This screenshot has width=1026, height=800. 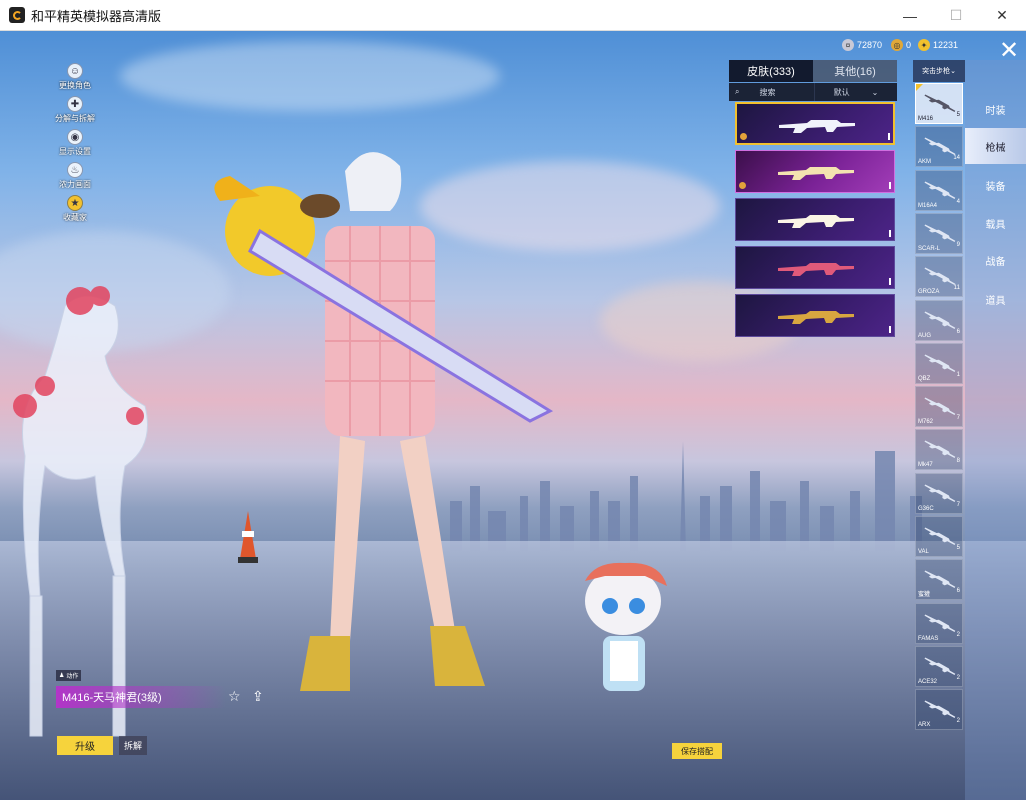 What do you see at coordinates (69, 675) in the screenshot?
I see `item-tag: ♟ 动作` at bounding box center [69, 675].